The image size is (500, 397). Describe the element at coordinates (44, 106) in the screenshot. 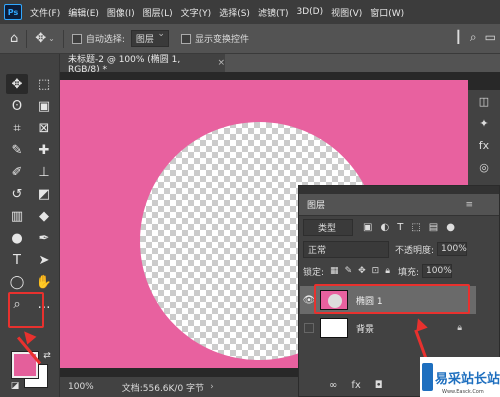

I see `object-select-tool-icon: ▣` at that location.